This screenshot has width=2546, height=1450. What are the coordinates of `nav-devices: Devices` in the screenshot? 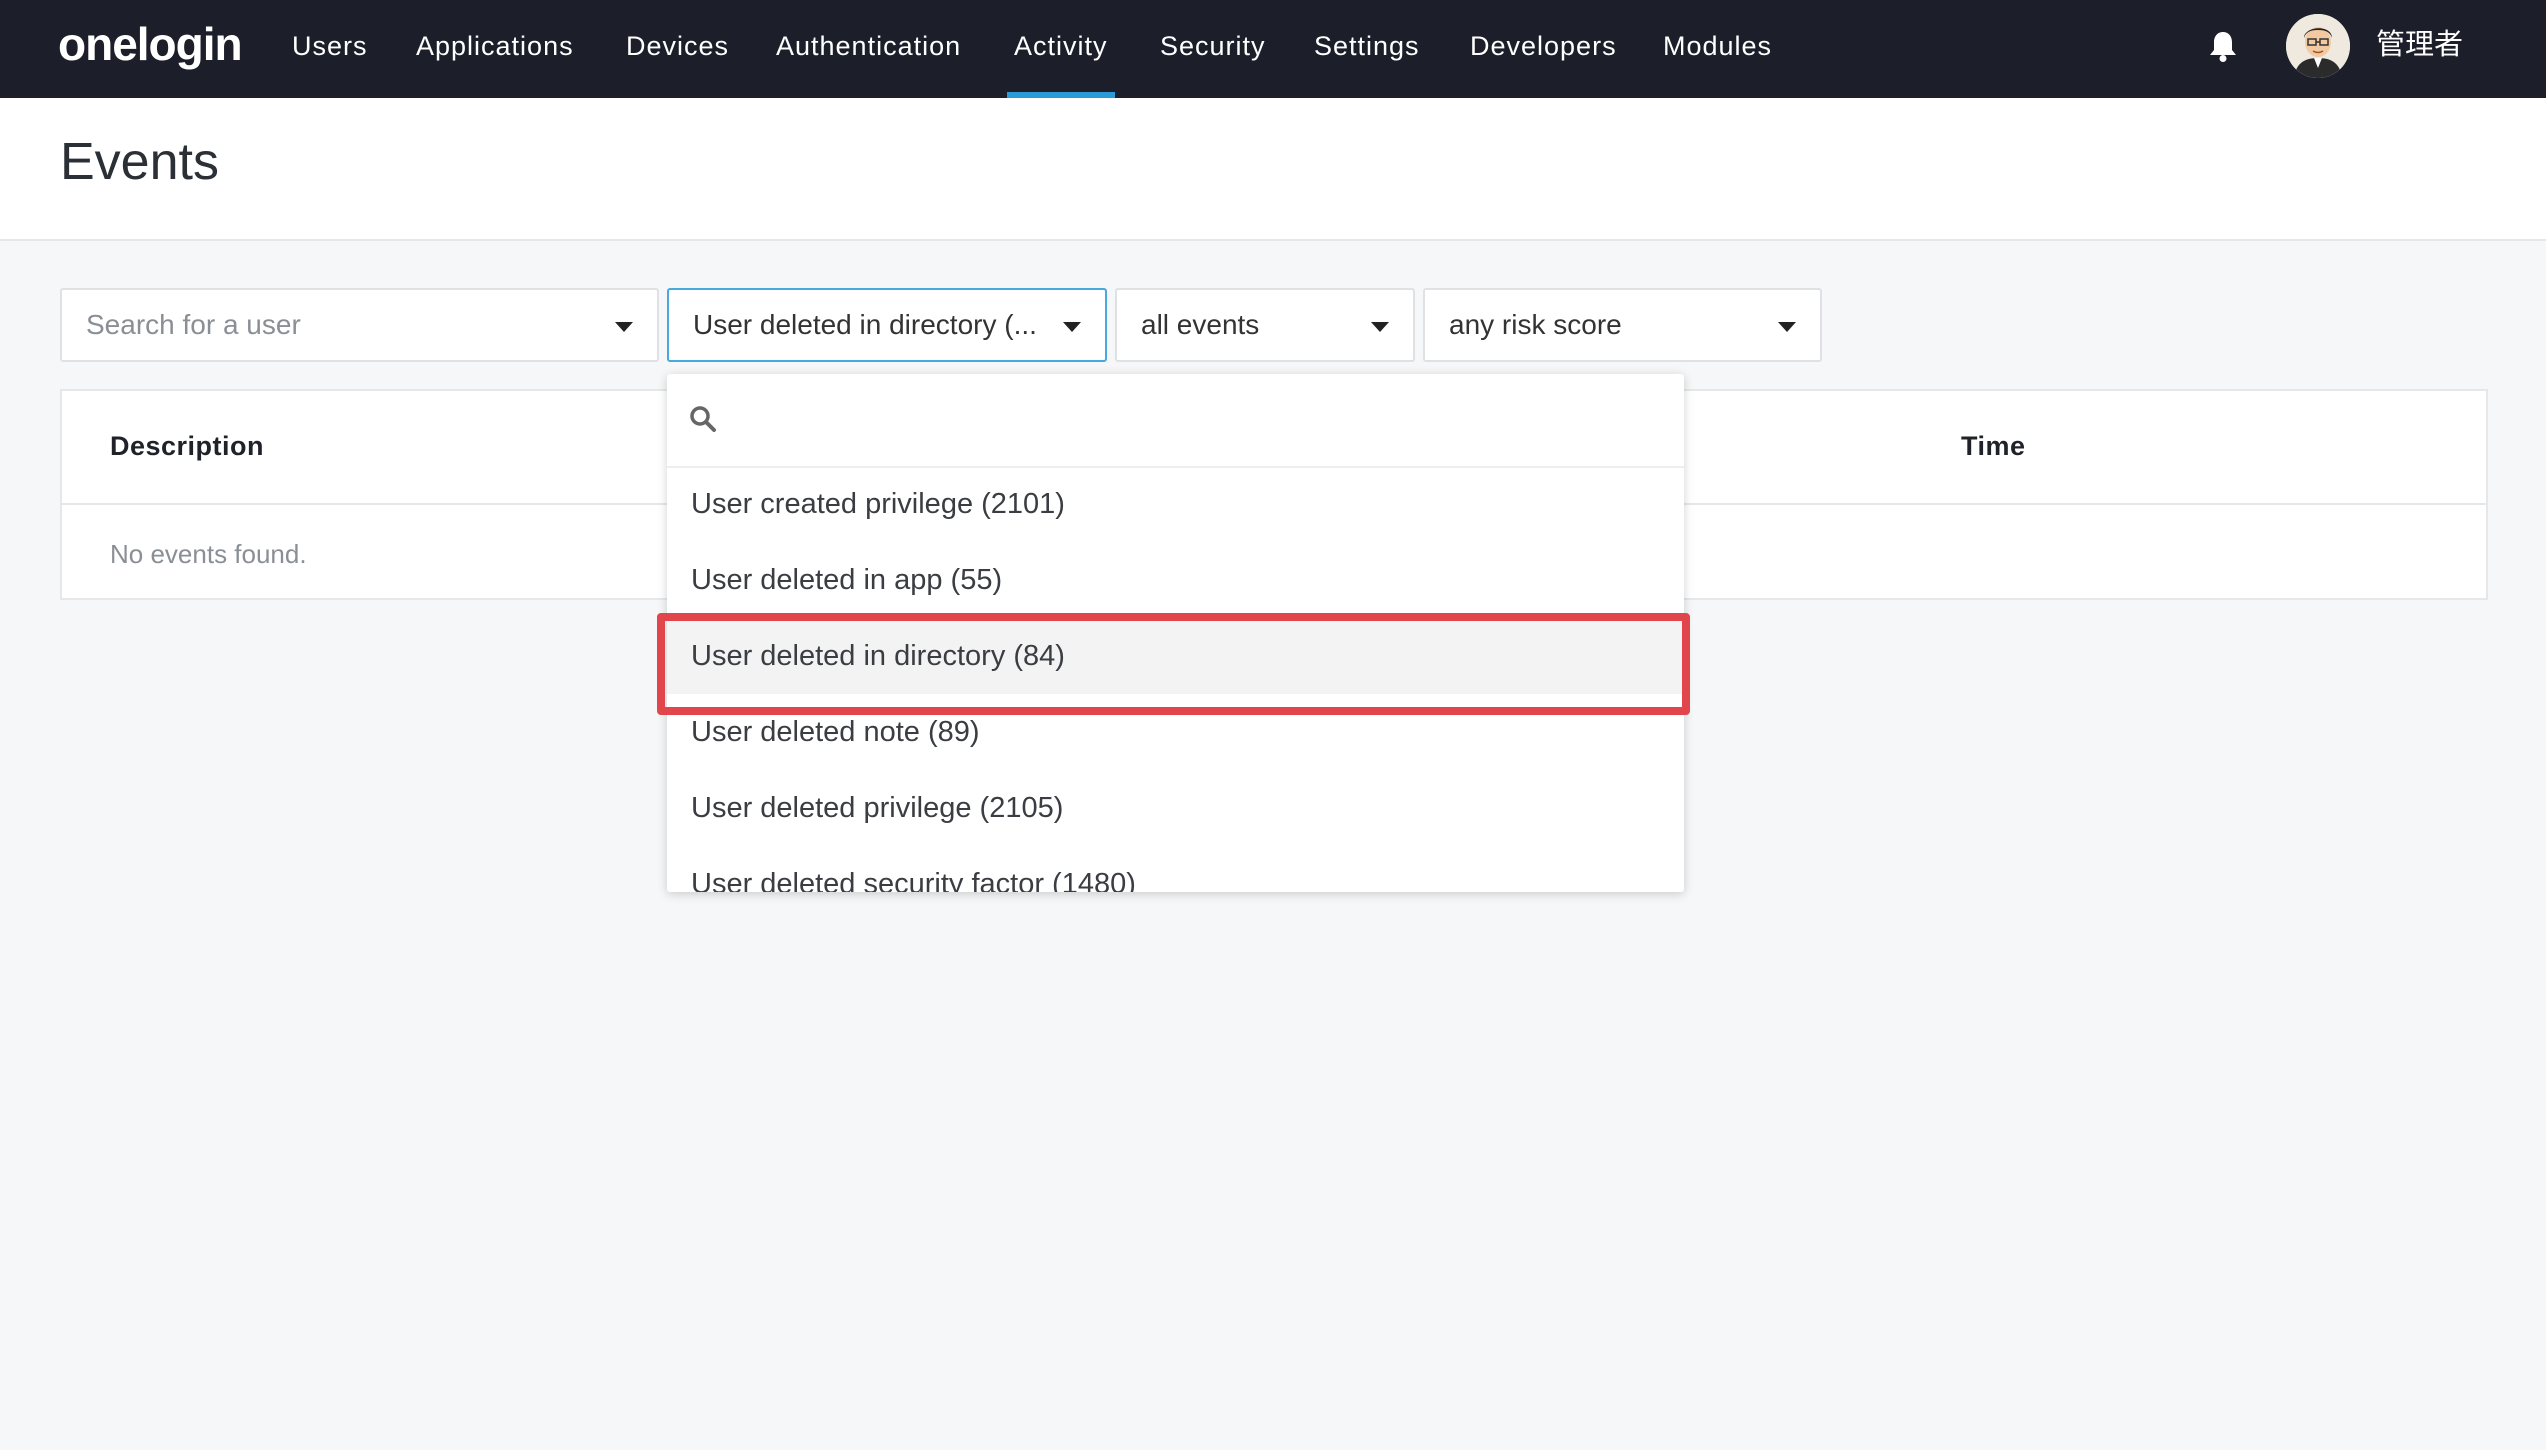 It's located at (677, 49).